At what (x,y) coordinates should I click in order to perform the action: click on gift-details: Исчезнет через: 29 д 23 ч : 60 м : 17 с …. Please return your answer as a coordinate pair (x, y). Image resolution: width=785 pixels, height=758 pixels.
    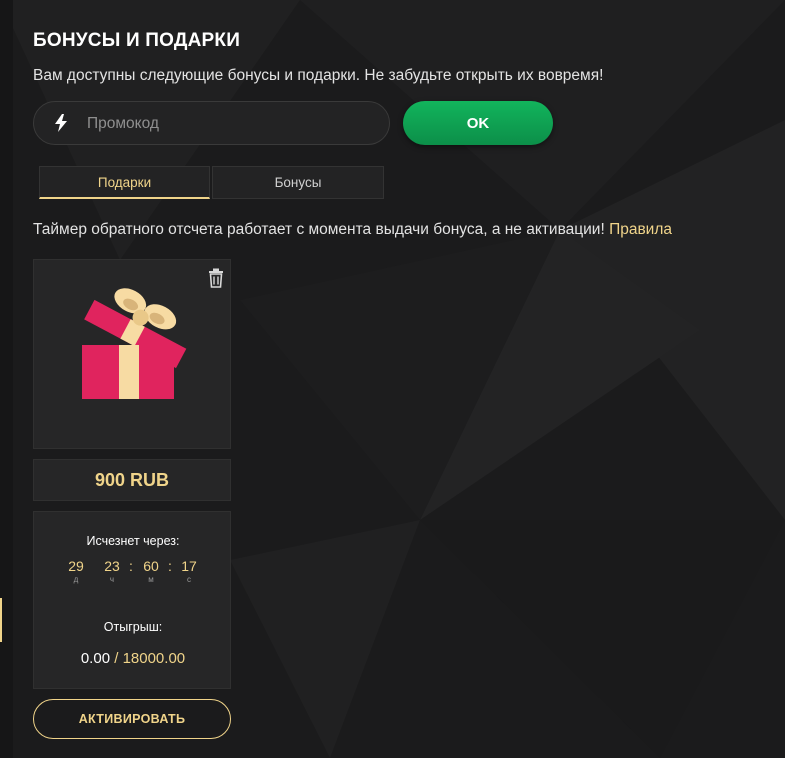
    Looking at the image, I should click on (132, 600).